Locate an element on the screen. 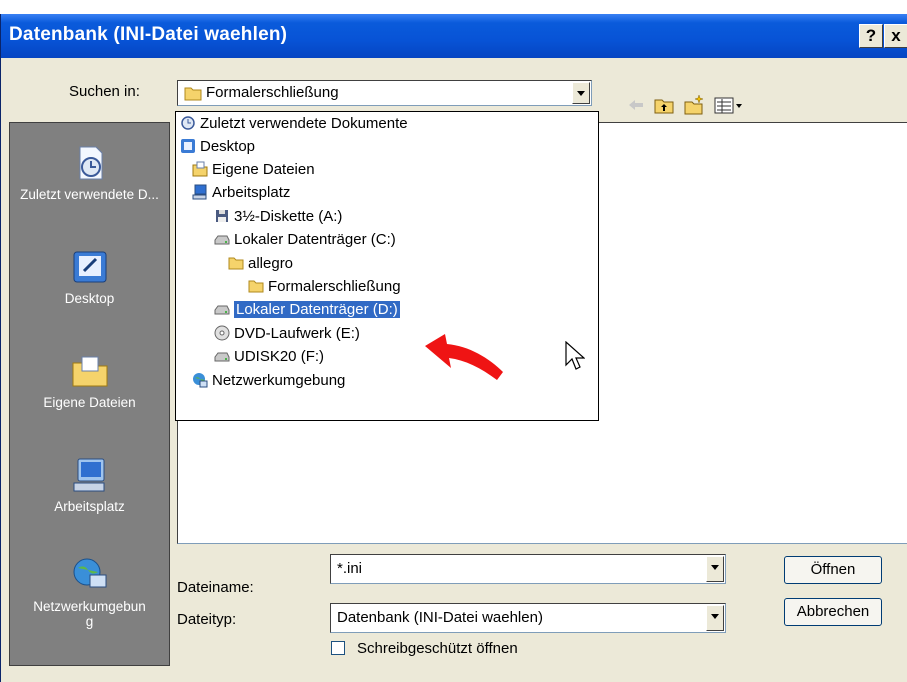 The width and height of the screenshot is (907, 682). filetype-value: Datenbank (INI-Datei waehlen) is located at coordinates (440, 617).